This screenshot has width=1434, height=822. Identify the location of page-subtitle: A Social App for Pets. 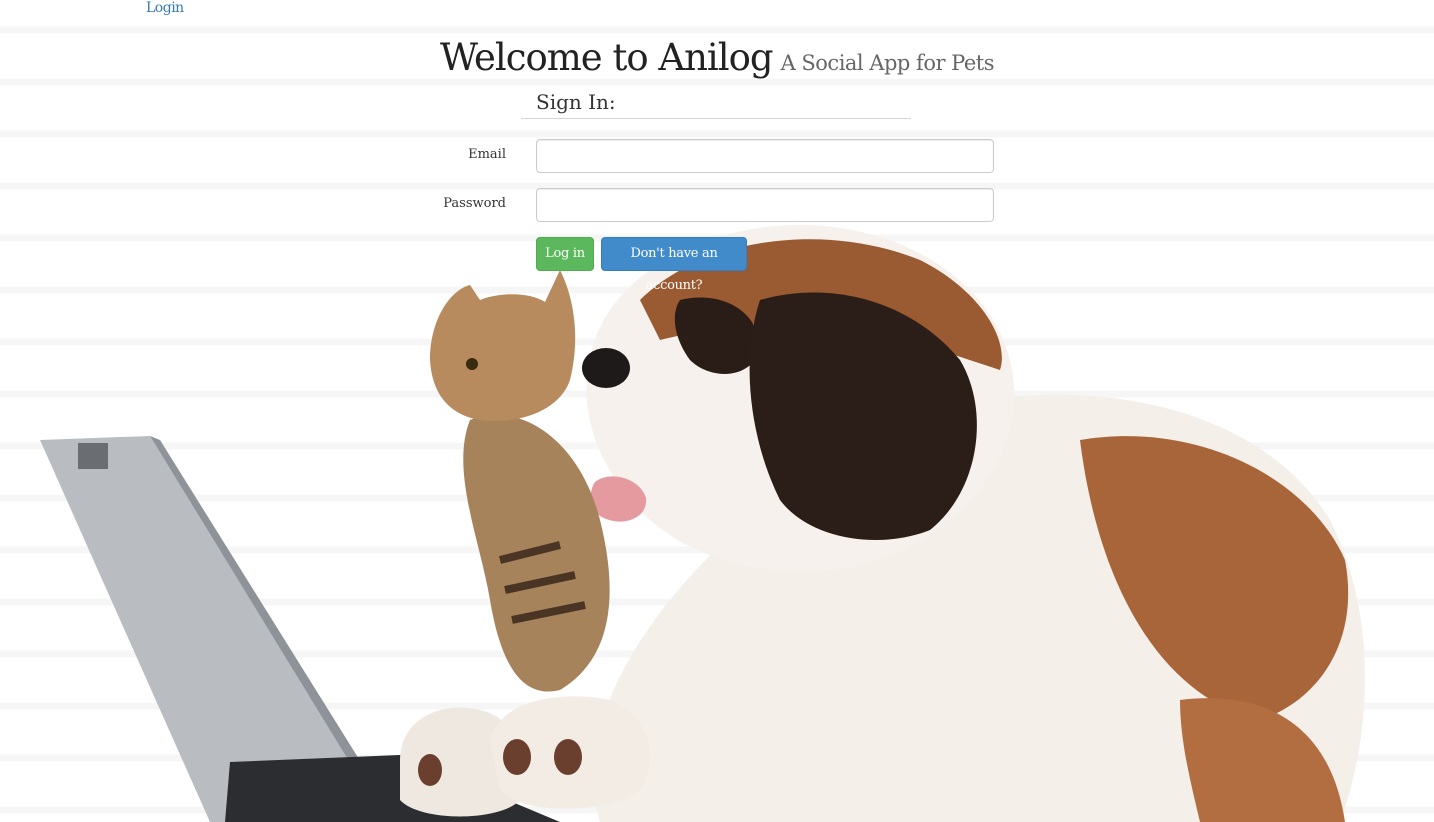
(887, 63).